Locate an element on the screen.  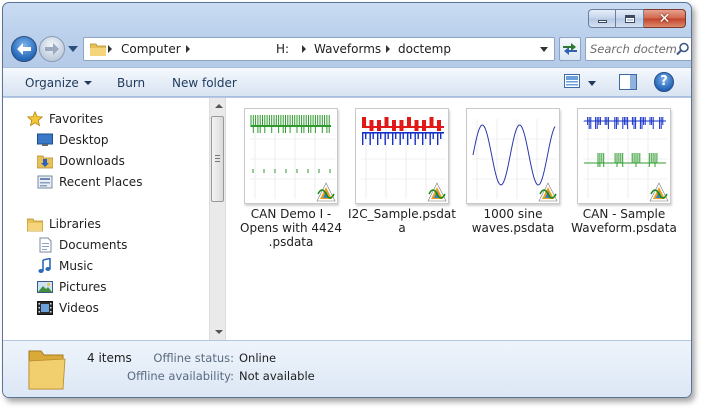
back-arrow-icon is located at coordinates (24, 49).